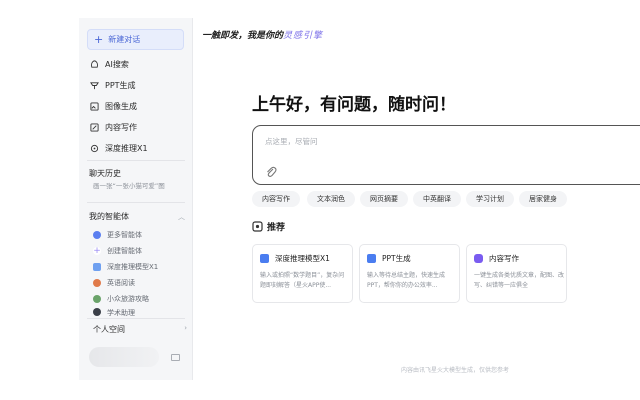  I want to click on sidebar-item-ppt: PPT生成, so click(139, 85).